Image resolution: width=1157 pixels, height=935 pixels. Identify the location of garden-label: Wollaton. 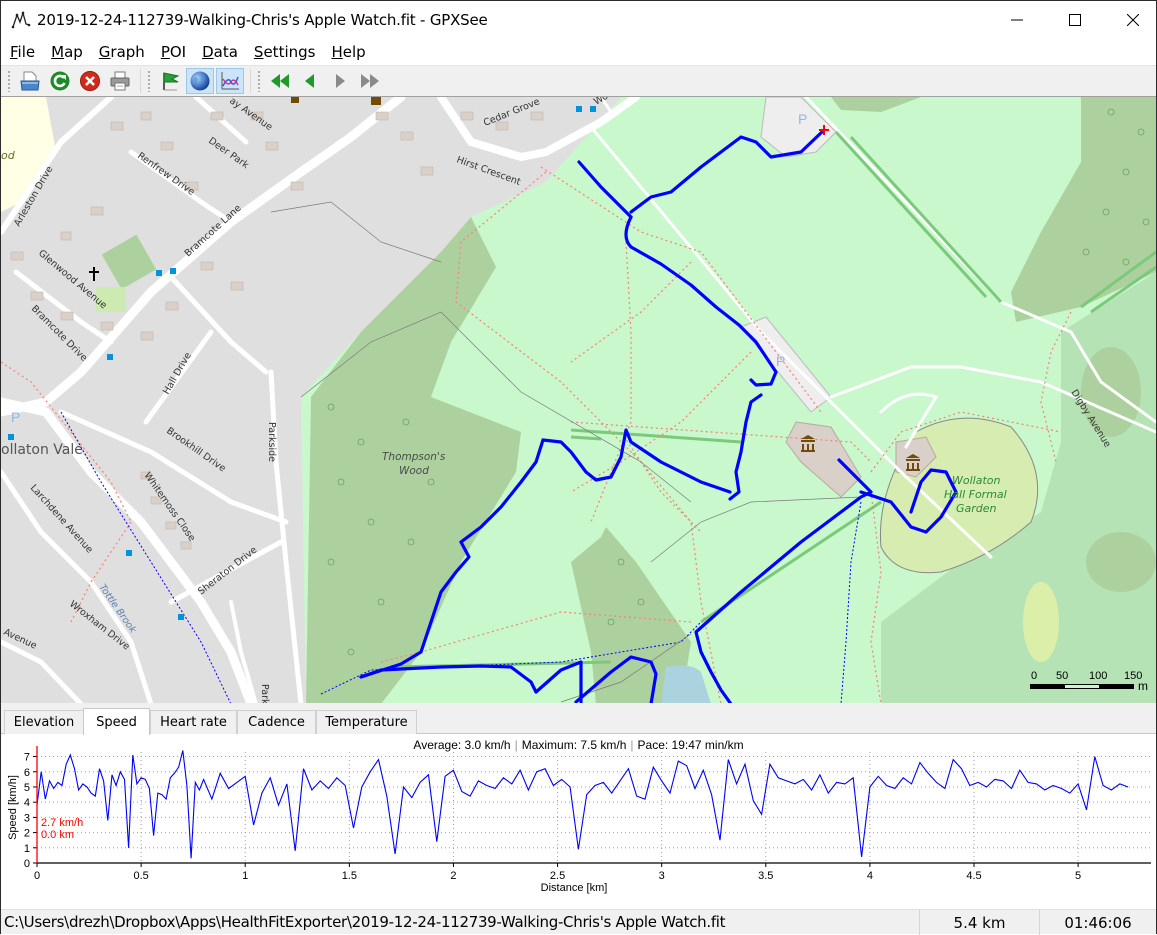
(976, 480).